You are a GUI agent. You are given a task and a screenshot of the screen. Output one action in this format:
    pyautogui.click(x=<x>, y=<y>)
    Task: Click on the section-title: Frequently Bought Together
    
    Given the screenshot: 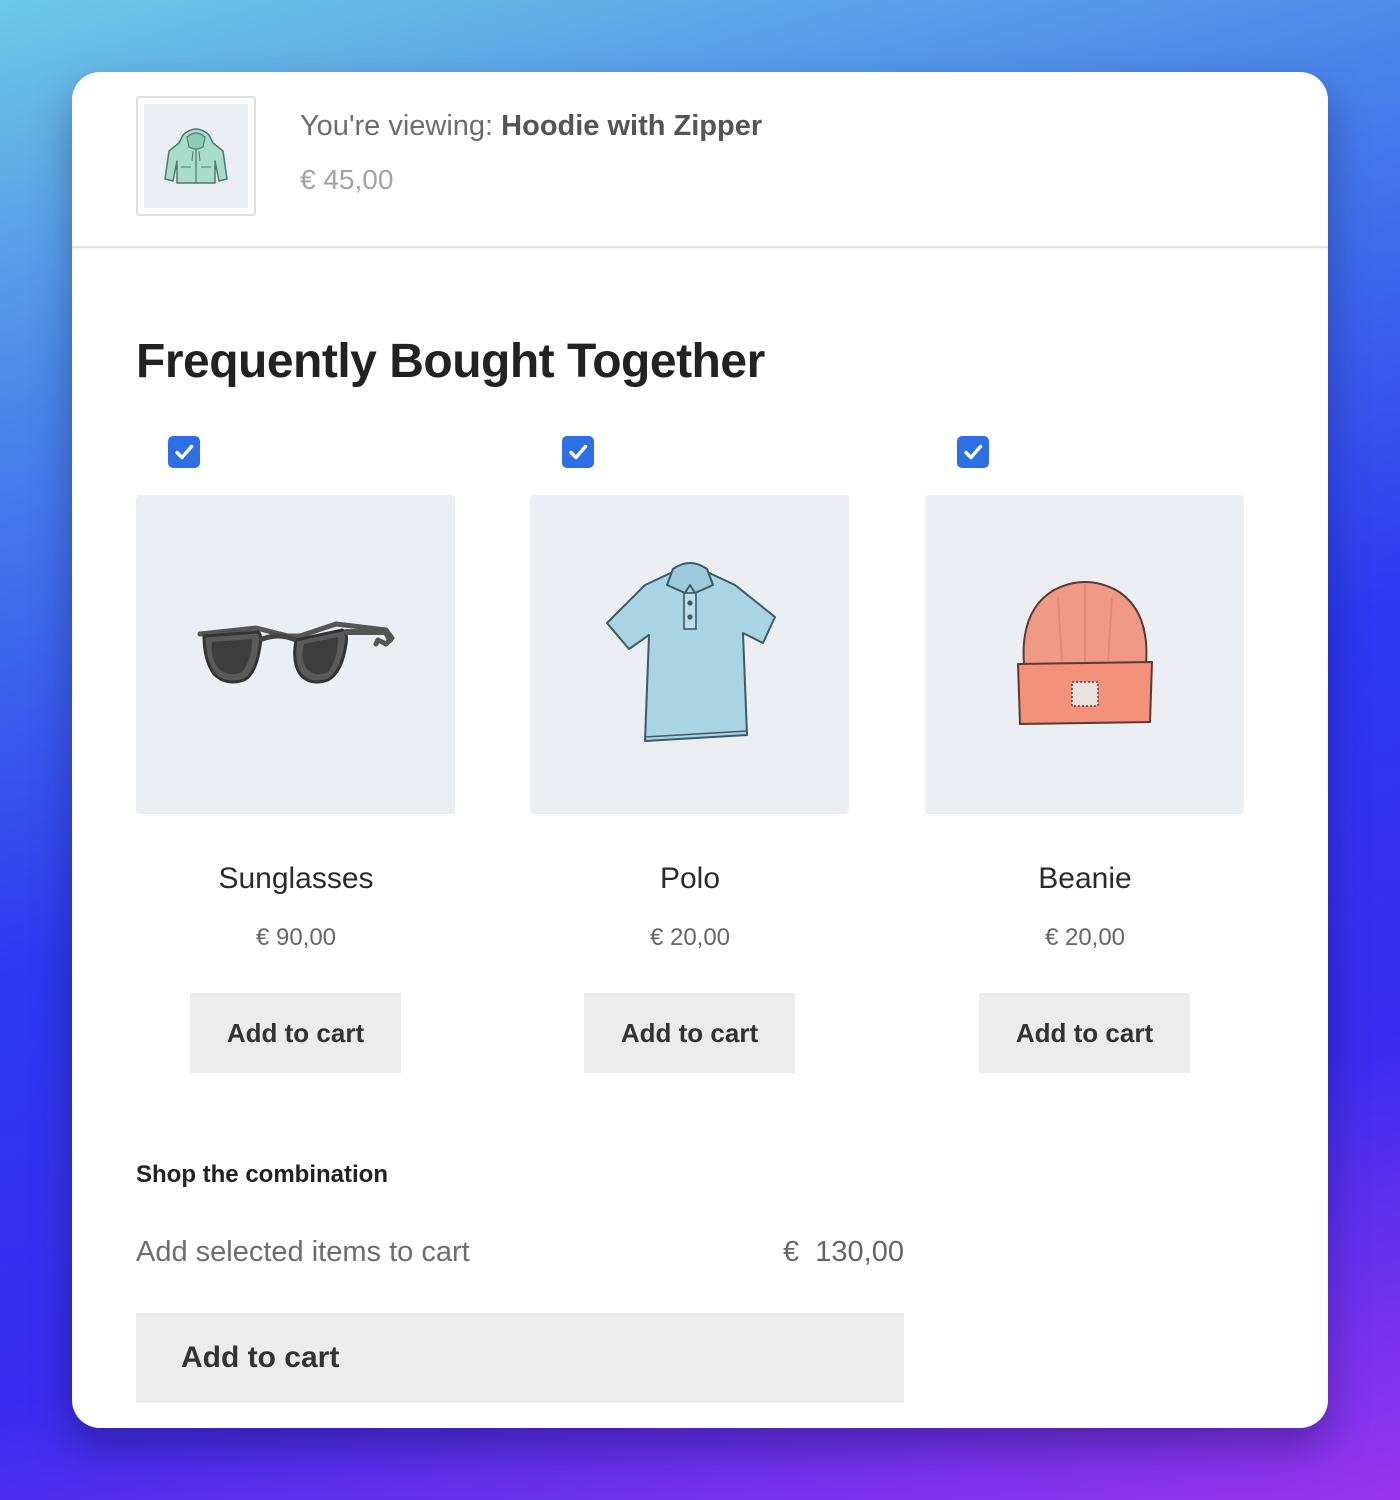 What is the action you would take?
    pyautogui.click(x=450, y=361)
    